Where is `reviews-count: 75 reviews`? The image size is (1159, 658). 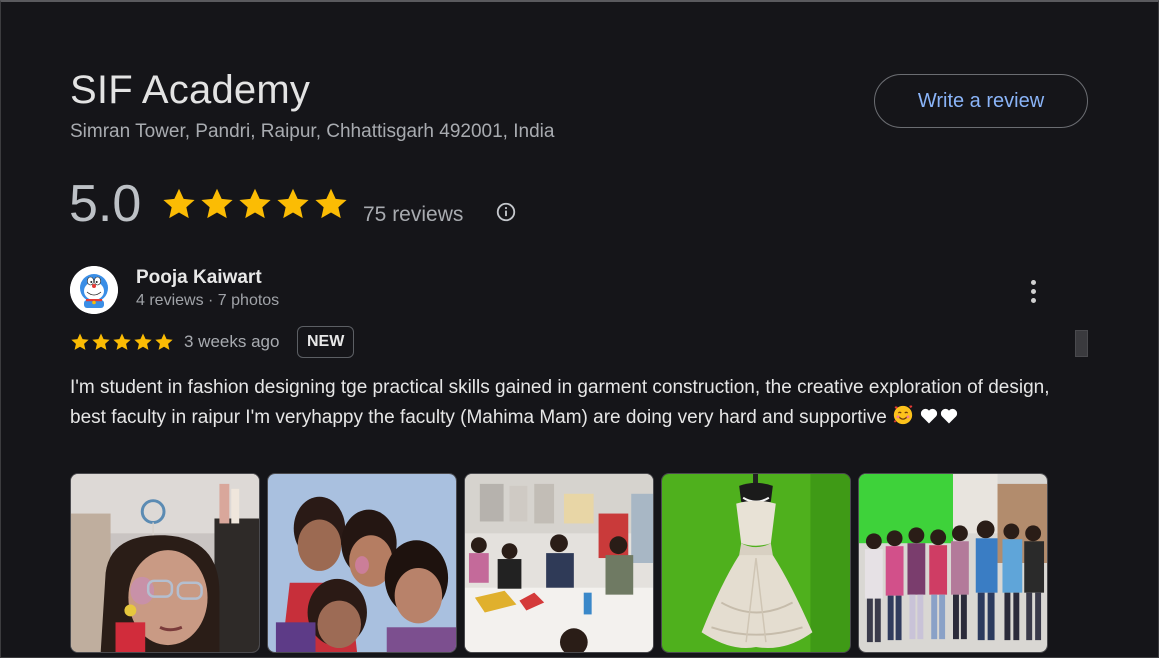
reviews-count: 75 reviews is located at coordinates (413, 215).